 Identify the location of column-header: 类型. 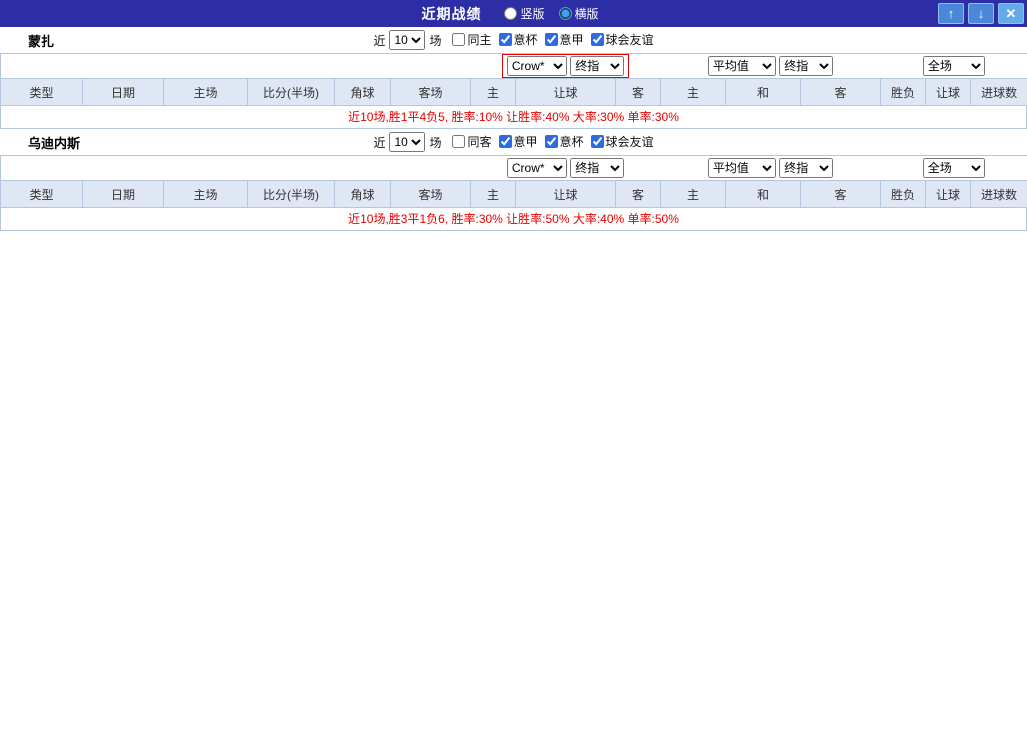
(41, 194).